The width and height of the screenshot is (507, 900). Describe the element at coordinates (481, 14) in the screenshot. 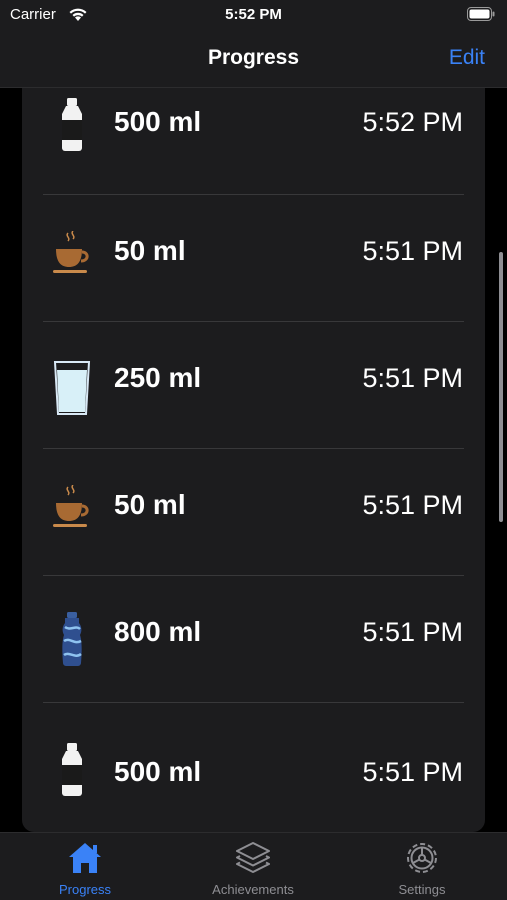

I see `battery-icon` at that location.